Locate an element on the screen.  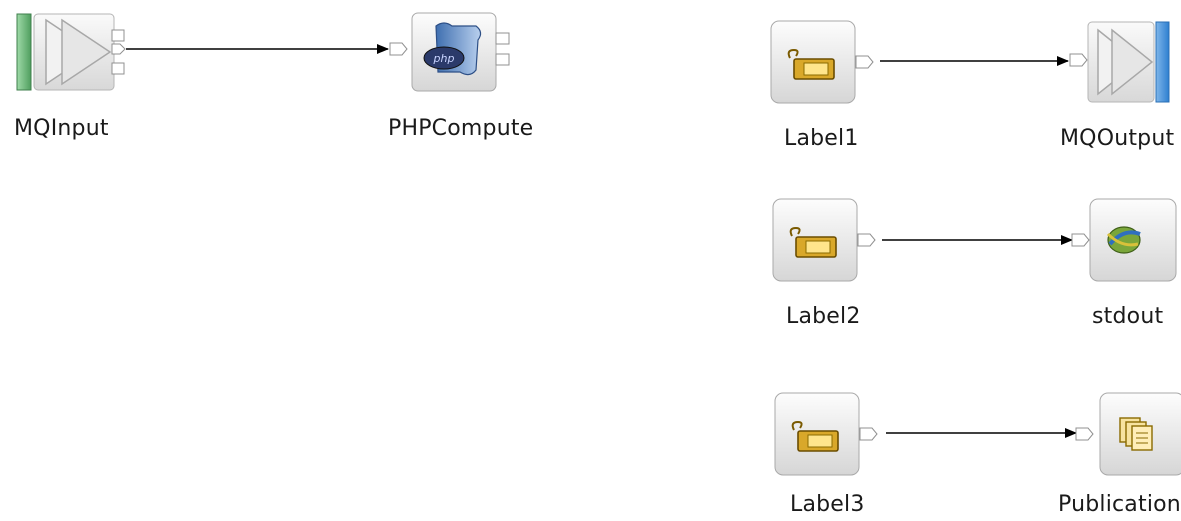
node-label2 is located at coordinates (828, 241).